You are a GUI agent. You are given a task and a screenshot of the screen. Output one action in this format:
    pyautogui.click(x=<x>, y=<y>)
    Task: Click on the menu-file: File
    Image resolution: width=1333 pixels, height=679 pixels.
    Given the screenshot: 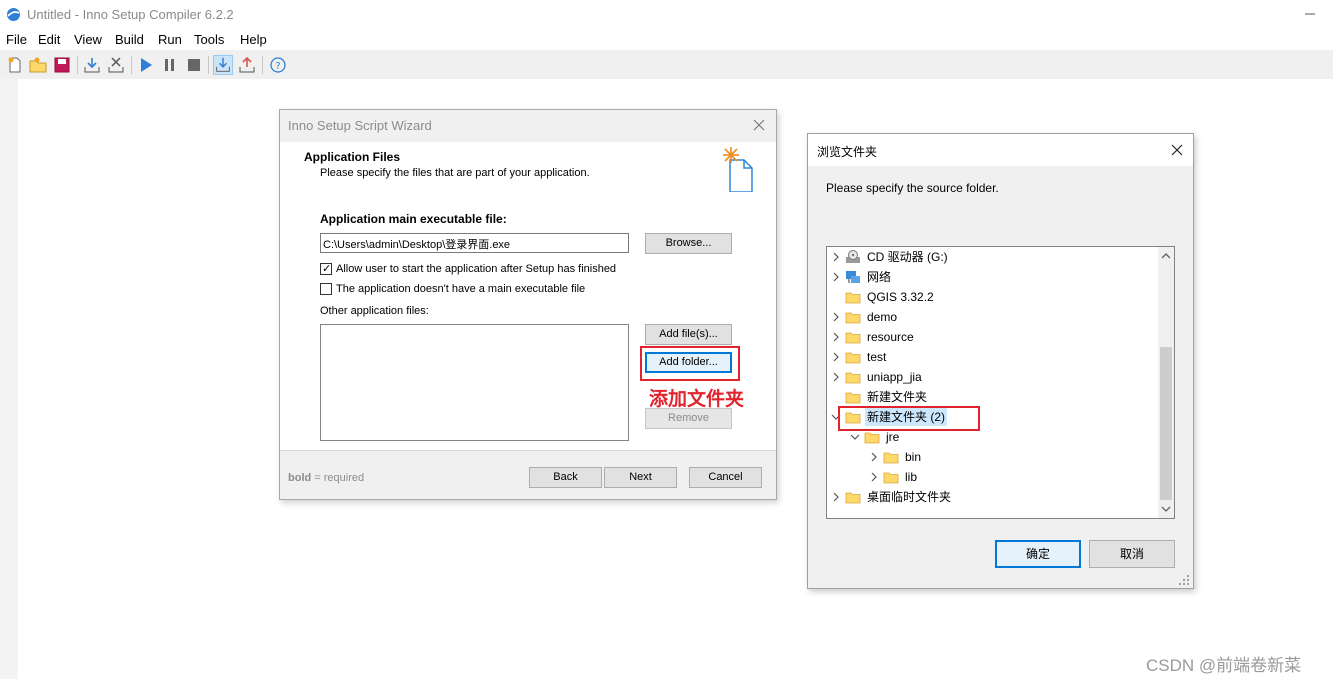 What is the action you would take?
    pyautogui.click(x=16, y=39)
    